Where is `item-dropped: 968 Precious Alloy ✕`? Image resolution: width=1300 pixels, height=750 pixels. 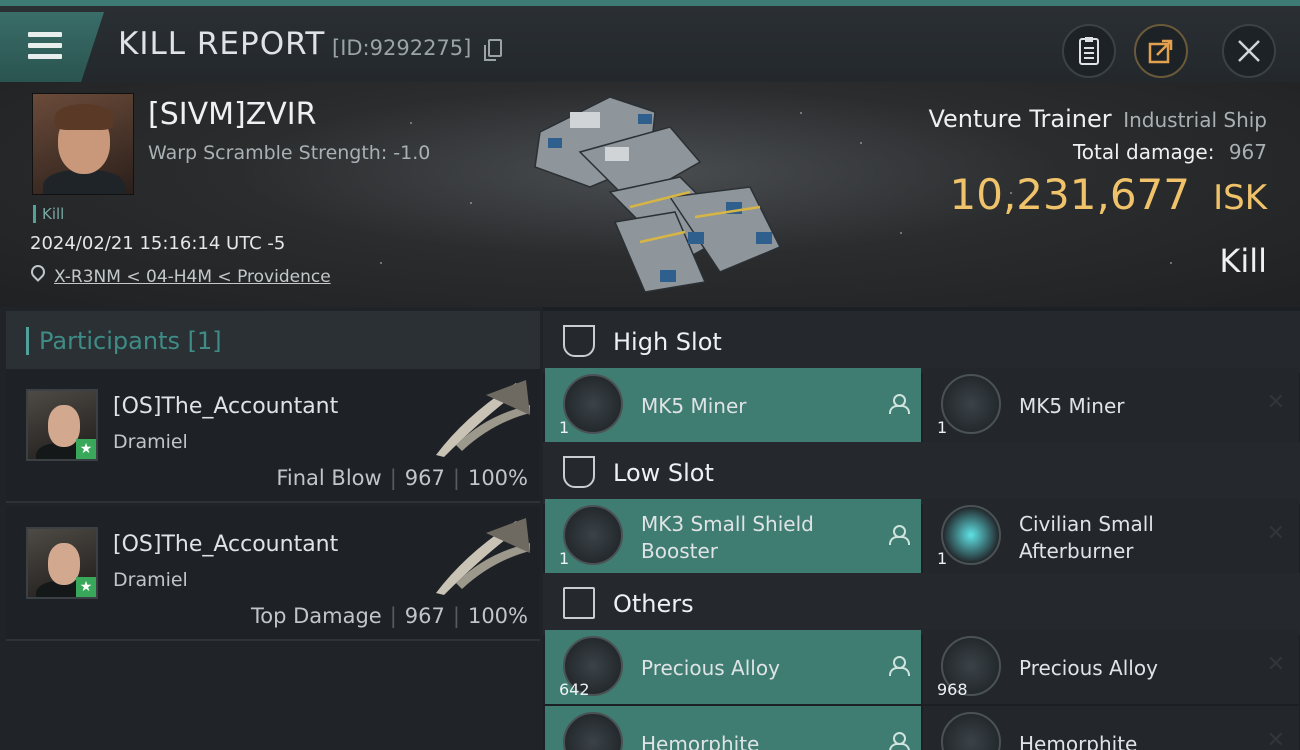
item-dropped: 968 Precious Alloy ✕ is located at coordinates (1111, 667).